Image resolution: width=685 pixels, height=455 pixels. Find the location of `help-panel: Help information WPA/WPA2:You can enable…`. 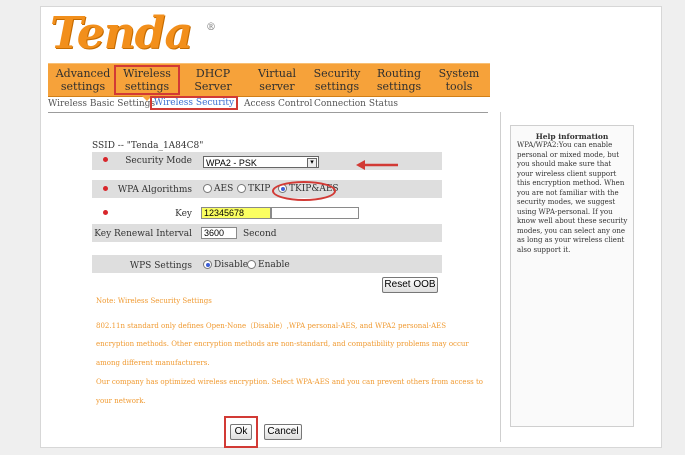

help-panel: Help information WPA/WPA2:You can enable… is located at coordinates (572, 276).